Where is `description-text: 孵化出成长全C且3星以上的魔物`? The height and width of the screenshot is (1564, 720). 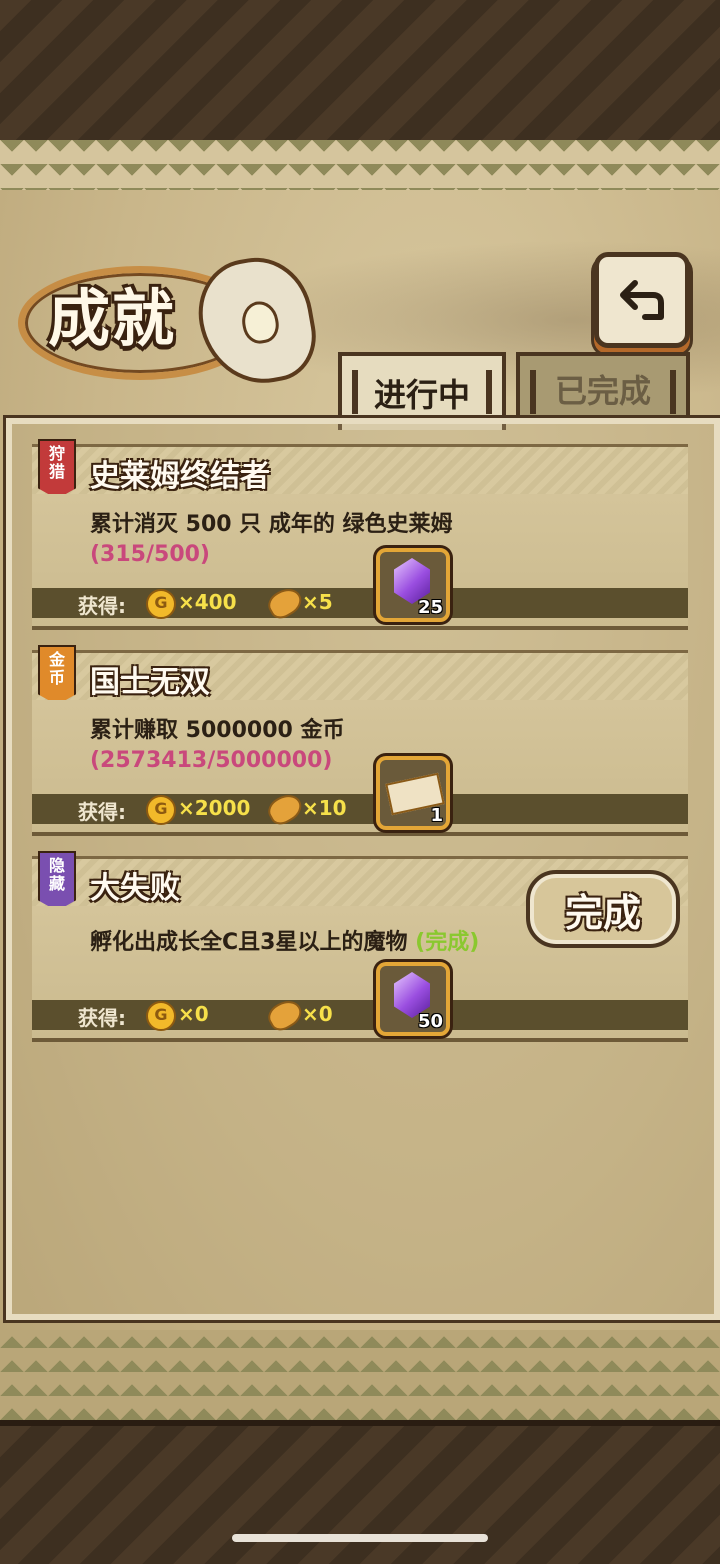 description-text: 孵化出成长全C且3星以上的魔物 is located at coordinates (249, 942).